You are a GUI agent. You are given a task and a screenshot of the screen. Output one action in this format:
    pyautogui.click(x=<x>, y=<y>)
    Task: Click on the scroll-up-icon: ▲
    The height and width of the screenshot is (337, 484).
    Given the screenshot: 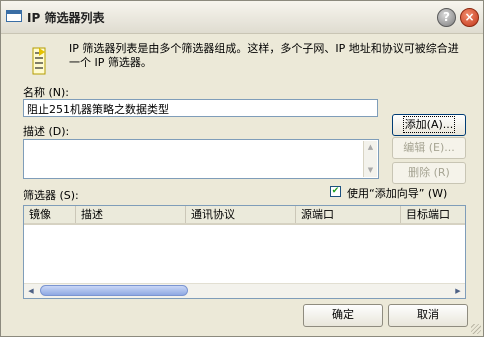 What is the action you would take?
    pyautogui.click(x=370, y=147)
    